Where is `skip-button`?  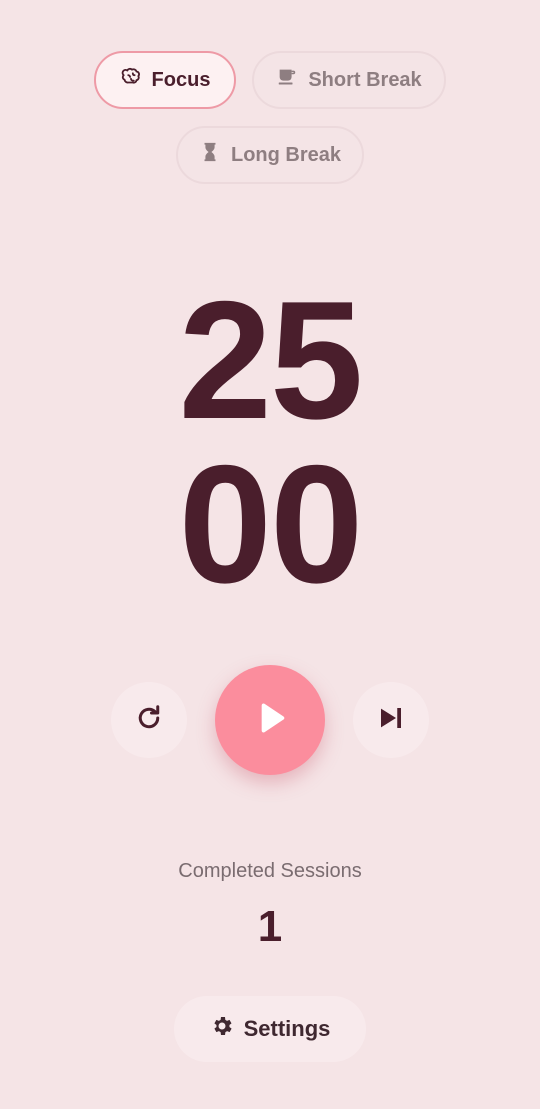 skip-button is located at coordinates (391, 720).